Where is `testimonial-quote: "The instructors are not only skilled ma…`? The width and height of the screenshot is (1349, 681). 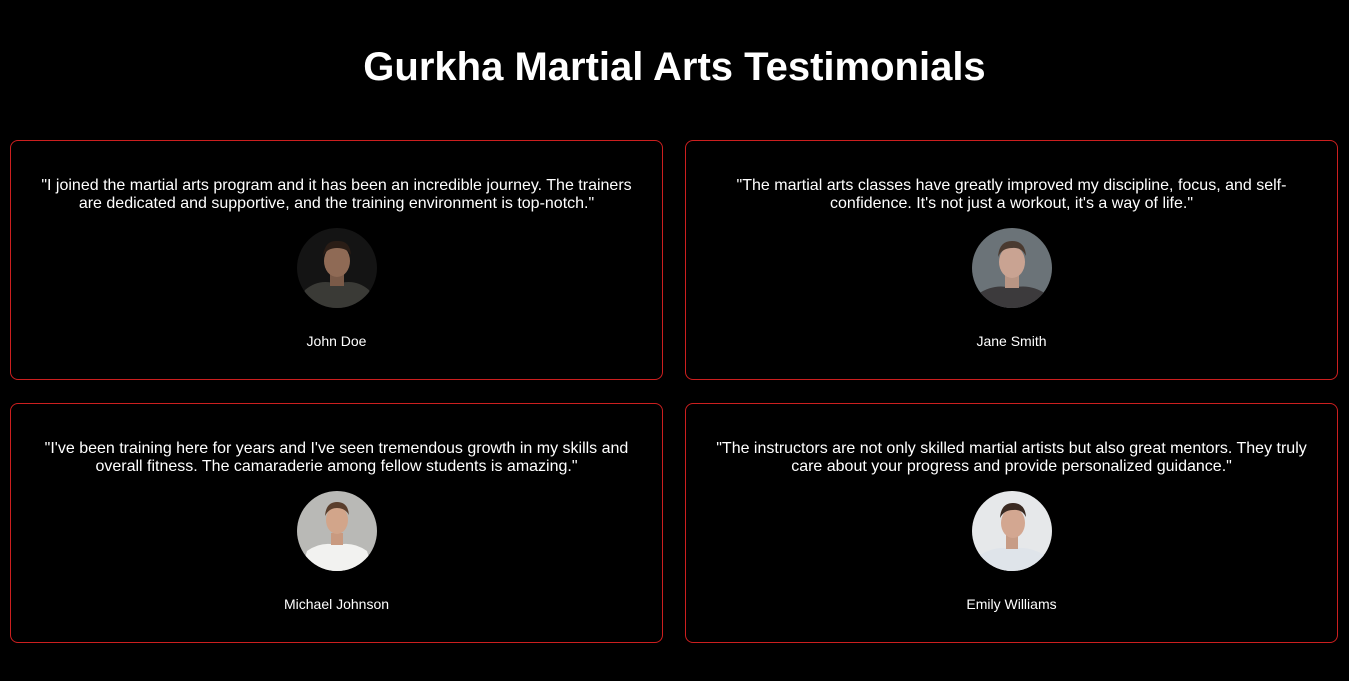
testimonial-quote: "The instructors are not only skilled ma… is located at coordinates (1011, 457).